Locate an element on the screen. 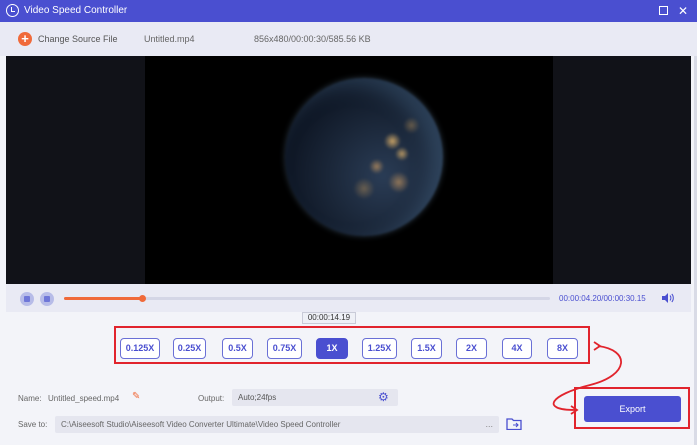 Image resolution: width=700 pixels, height=445 pixels. speed-option: 0.75X is located at coordinates (284, 348).